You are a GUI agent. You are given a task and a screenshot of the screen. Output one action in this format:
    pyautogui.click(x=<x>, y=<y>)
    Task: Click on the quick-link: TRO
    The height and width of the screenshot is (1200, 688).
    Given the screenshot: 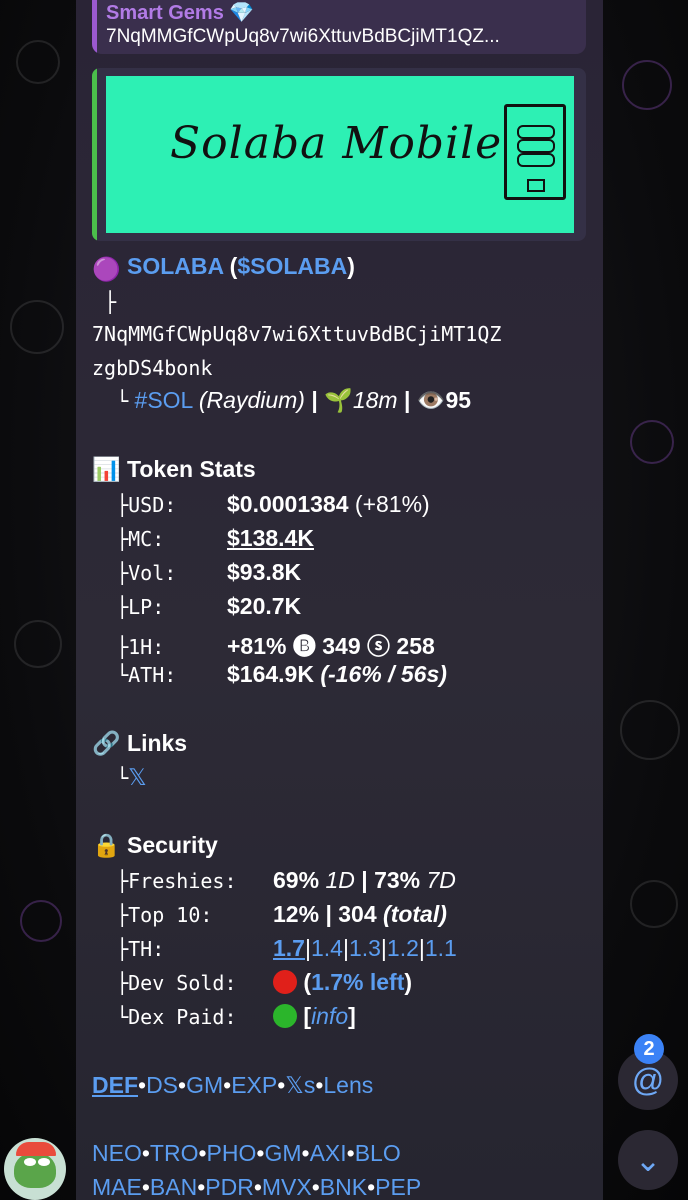 What is the action you would take?
    pyautogui.click(x=174, y=1153)
    